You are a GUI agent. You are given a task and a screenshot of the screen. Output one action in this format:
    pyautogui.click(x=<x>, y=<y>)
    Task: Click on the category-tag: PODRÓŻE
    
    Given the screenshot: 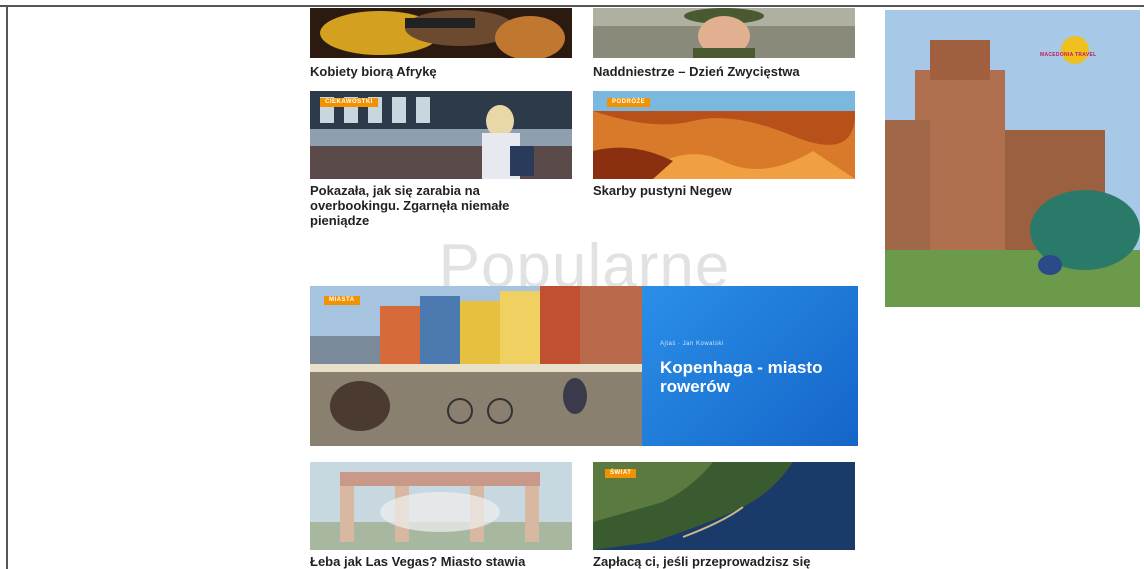 What is the action you would take?
    pyautogui.click(x=629, y=102)
    